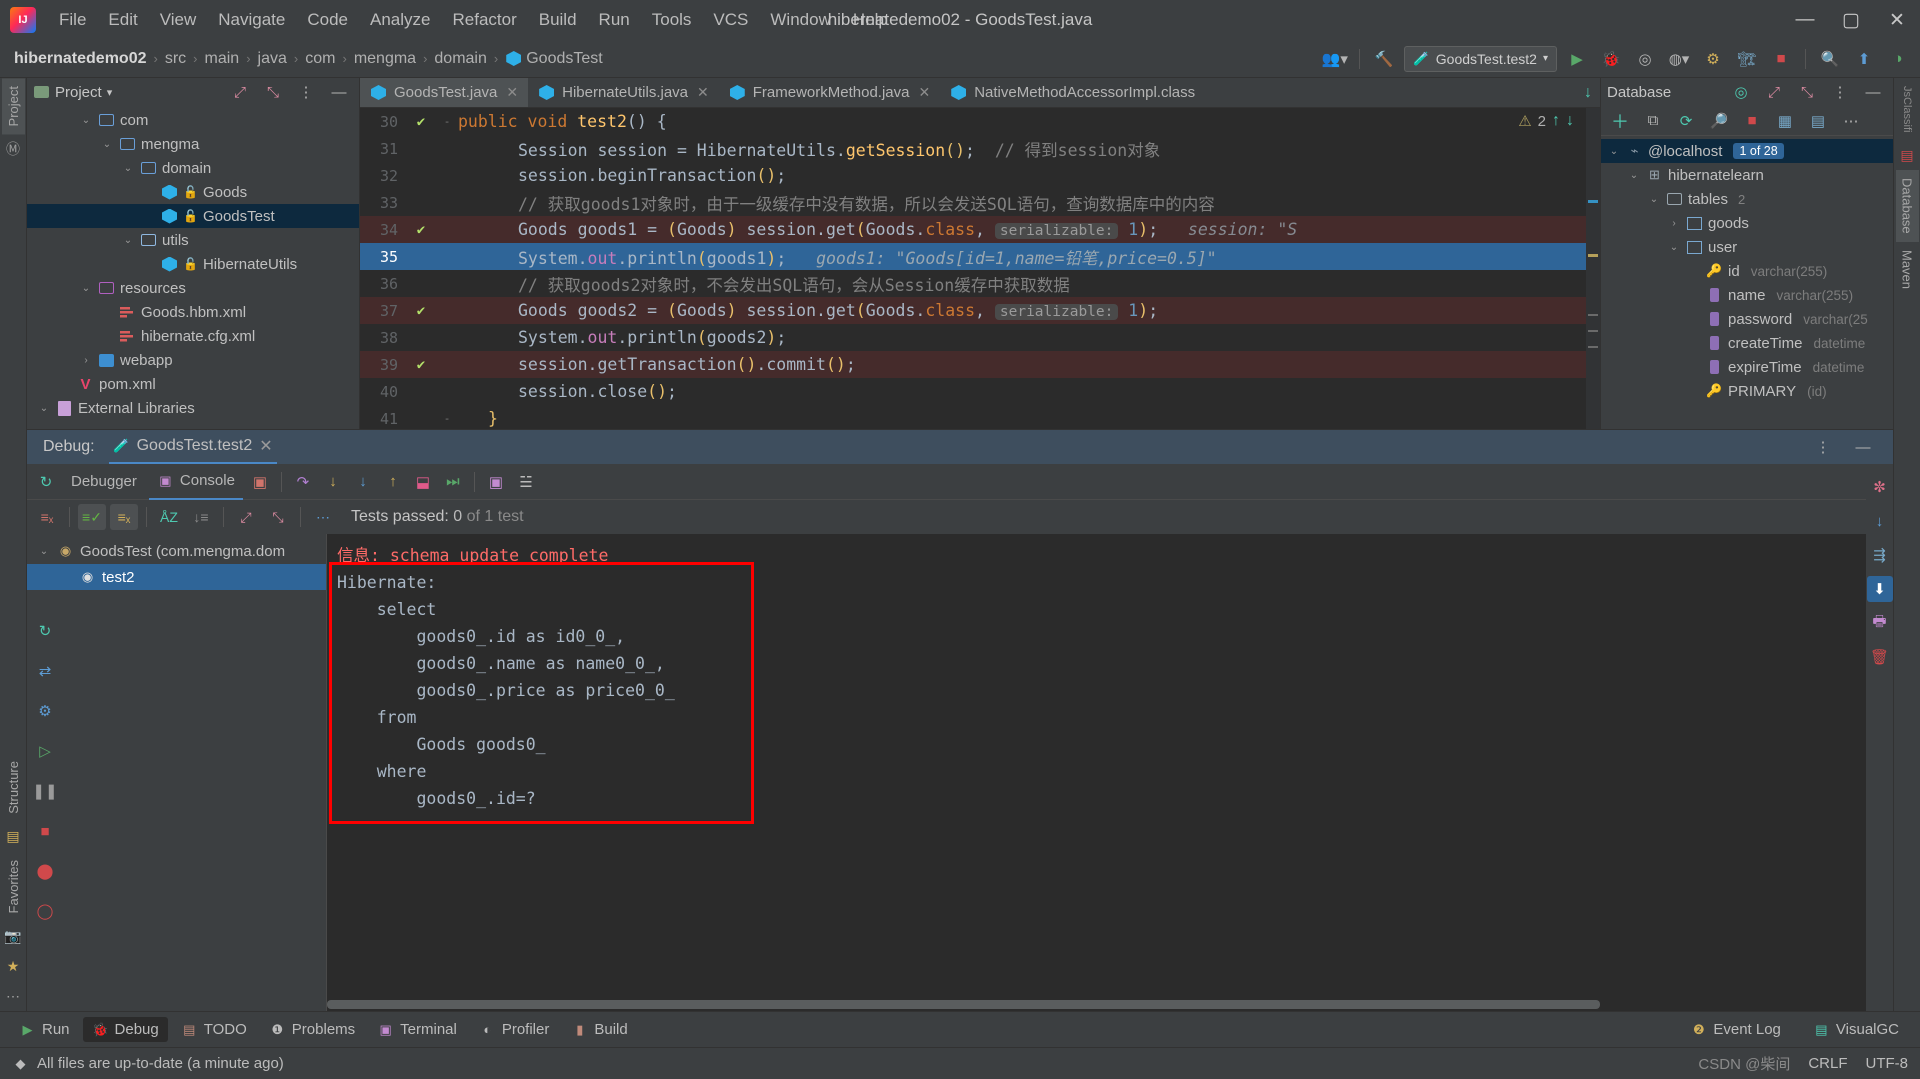 This screenshot has height=1079, width=1920. What do you see at coordinates (1907, 206) in the screenshot?
I see `sidebar-tab-database: Database` at bounding box center [1907, 206].